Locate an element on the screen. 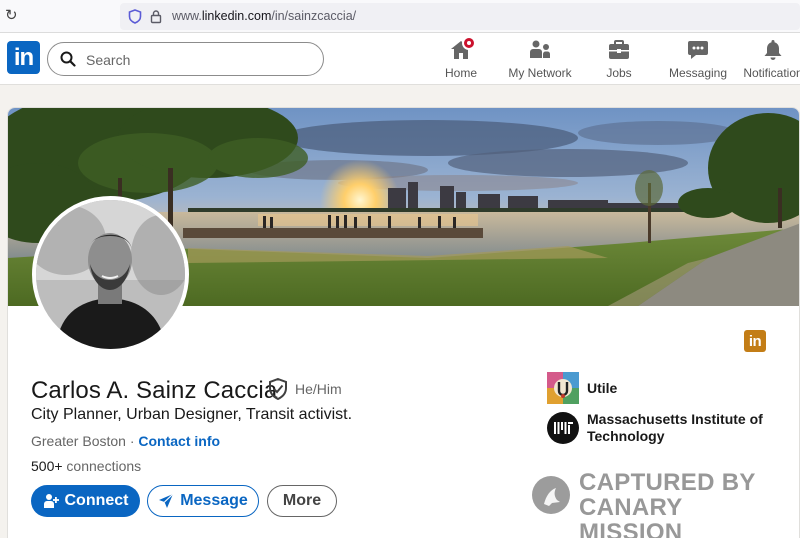  nav-jobs: Jobs is located at coordinates (619, 60).